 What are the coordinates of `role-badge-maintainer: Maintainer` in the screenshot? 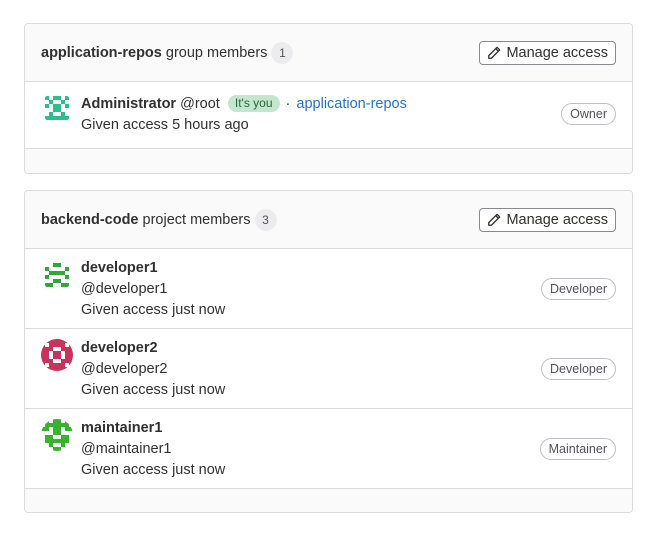 It's located at (577, 449).